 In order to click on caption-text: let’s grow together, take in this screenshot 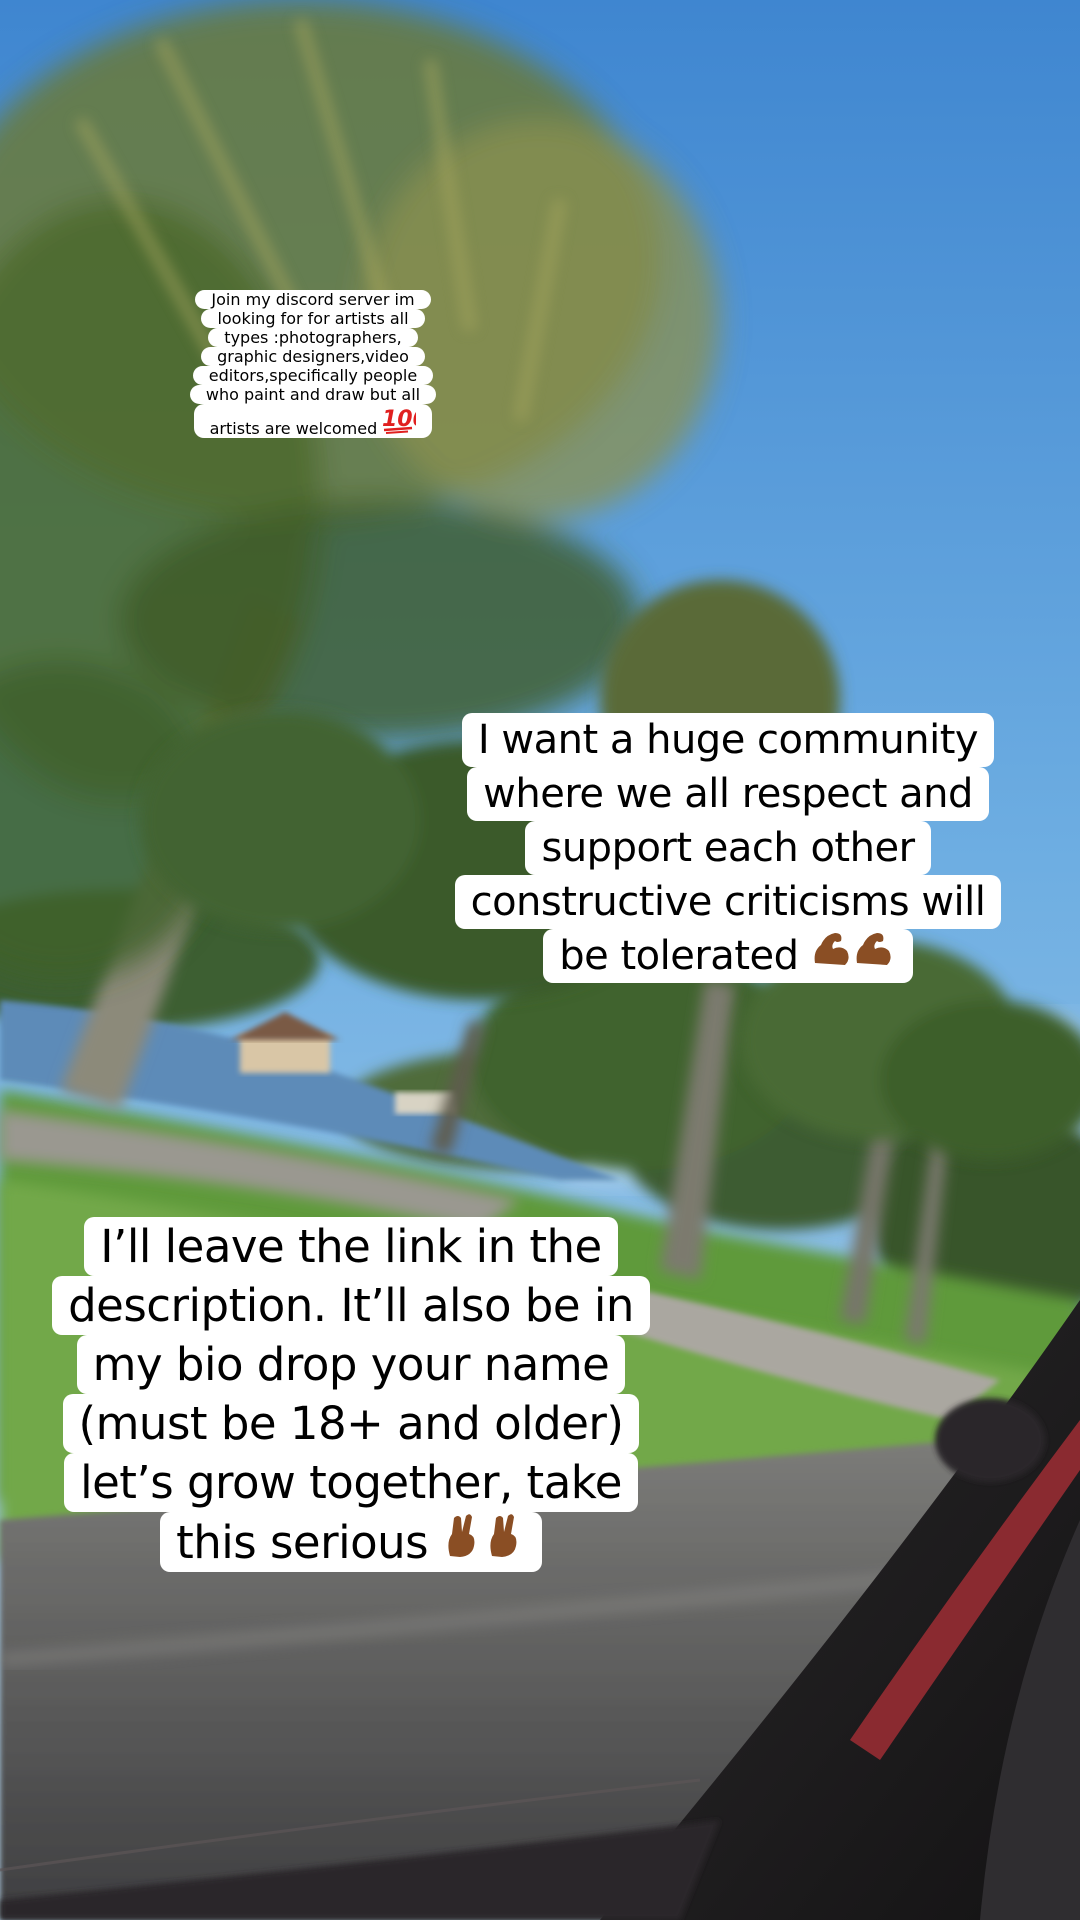, I will do `click(351, 1482)`.